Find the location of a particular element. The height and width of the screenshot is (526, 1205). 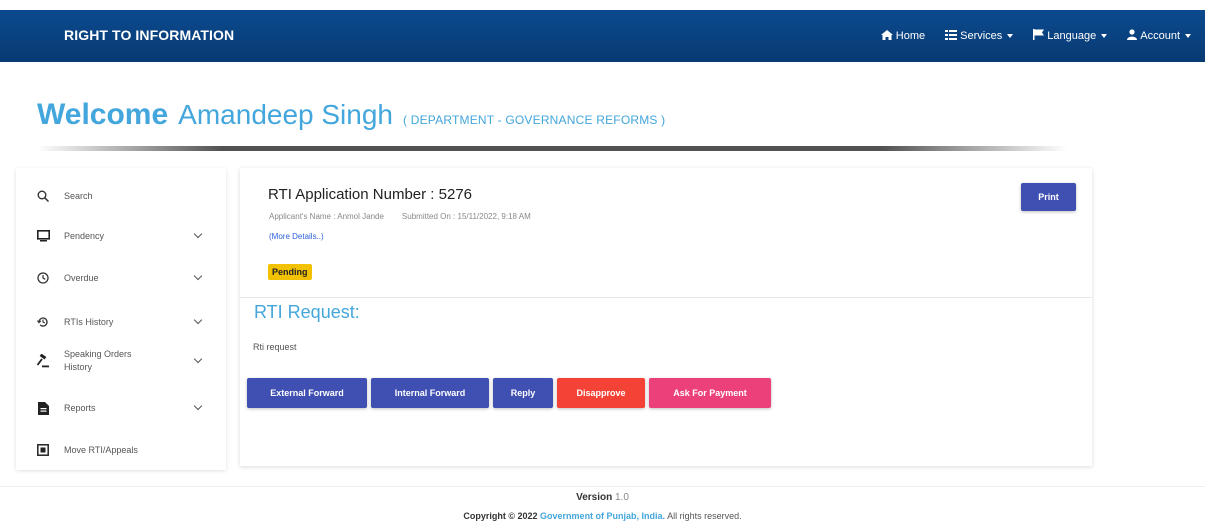

nav-services-label: Services is located at coordinates (981, 36).